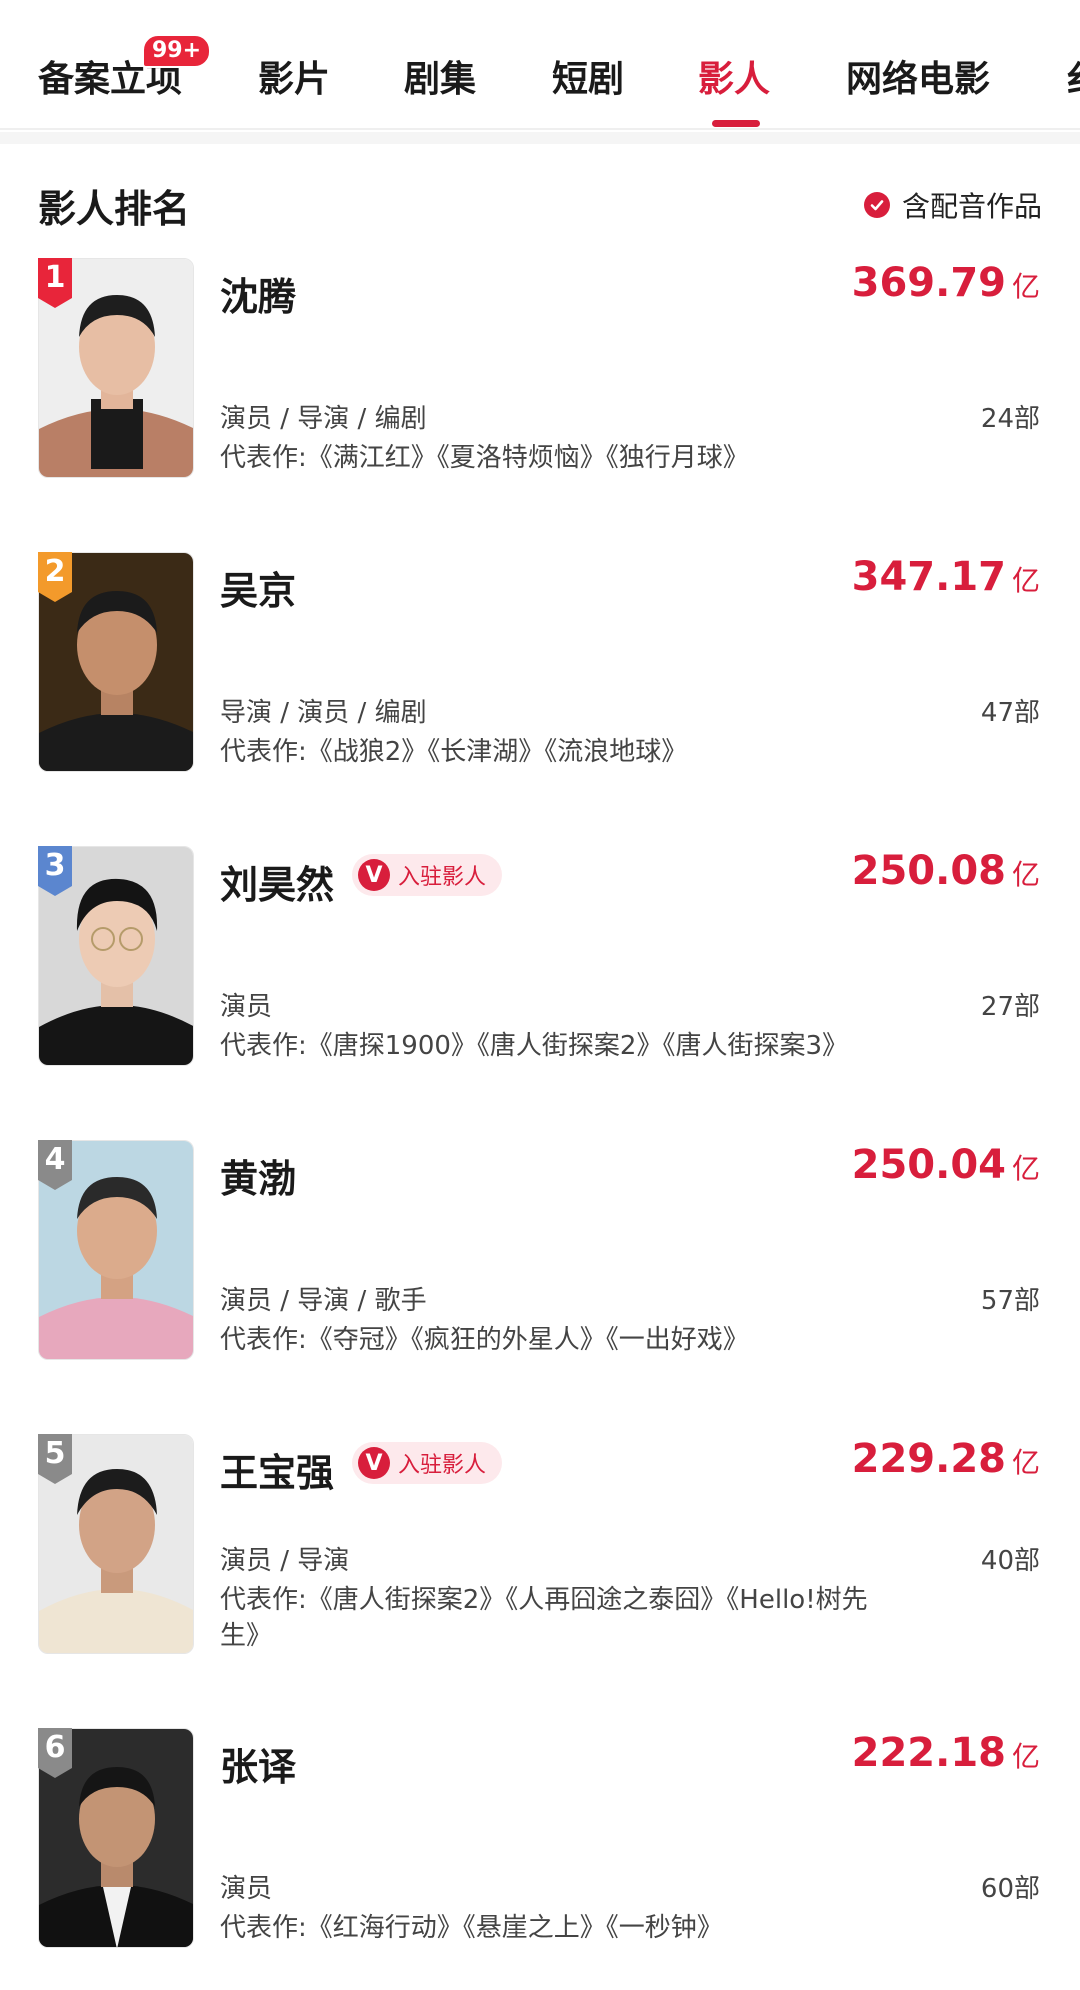  Describe the element at coordinates (918, 76) in the screenshot. I see `tab-web-films: 网络电影` at that location.